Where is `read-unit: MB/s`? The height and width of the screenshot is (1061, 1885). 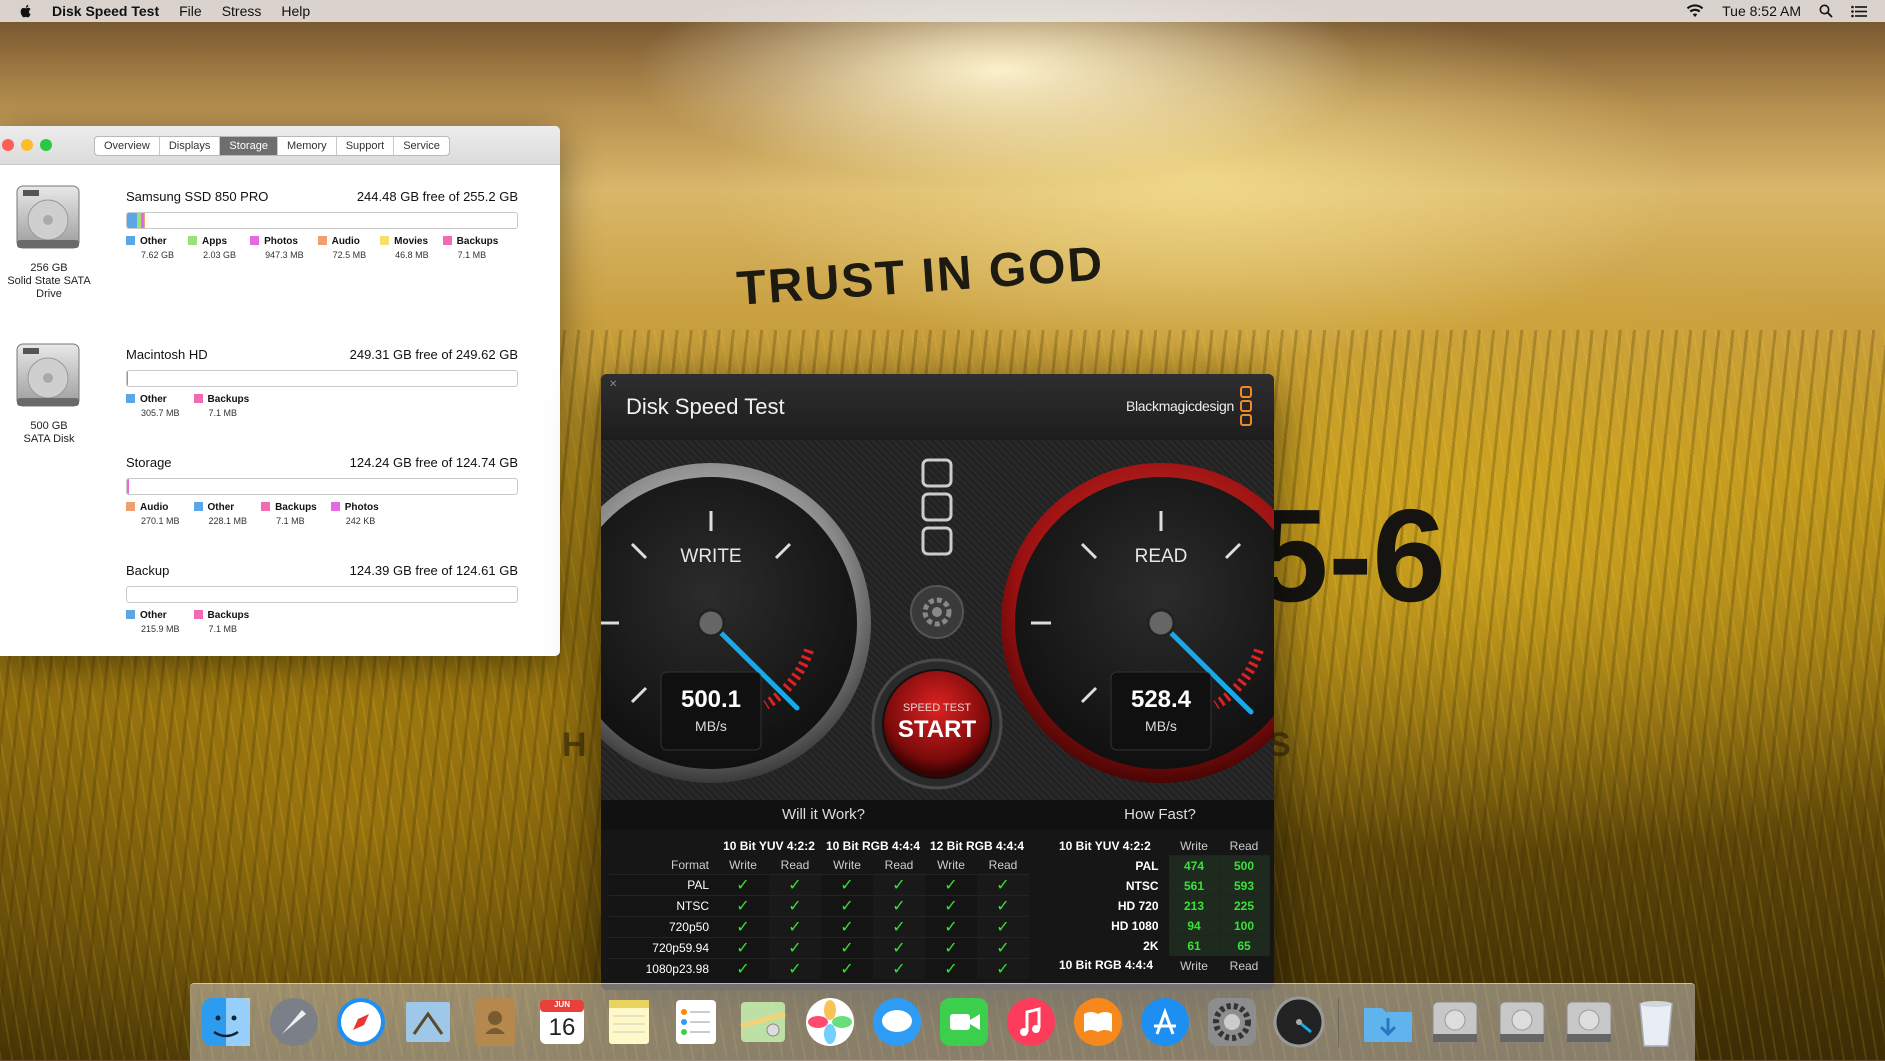
read-unit: MB/s is located at coordinates (1161, 726).